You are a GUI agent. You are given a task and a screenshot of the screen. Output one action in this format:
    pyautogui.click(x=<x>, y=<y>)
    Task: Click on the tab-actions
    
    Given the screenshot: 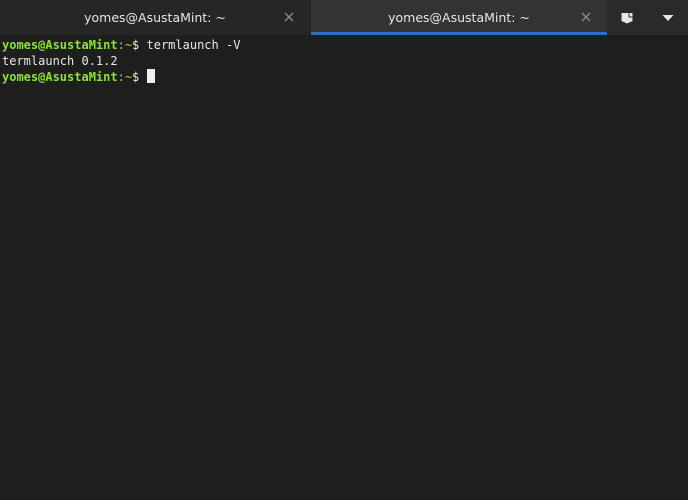 What is the action you would take?
    pyautogui.click(x=647, y=17)
    